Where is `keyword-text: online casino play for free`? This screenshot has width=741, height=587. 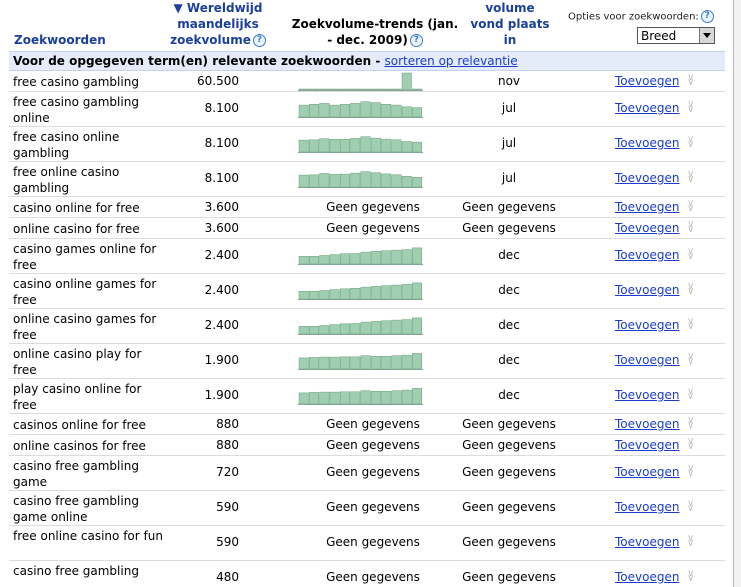
keyword-text: online casino play for free is located at coordinates (77, 362).